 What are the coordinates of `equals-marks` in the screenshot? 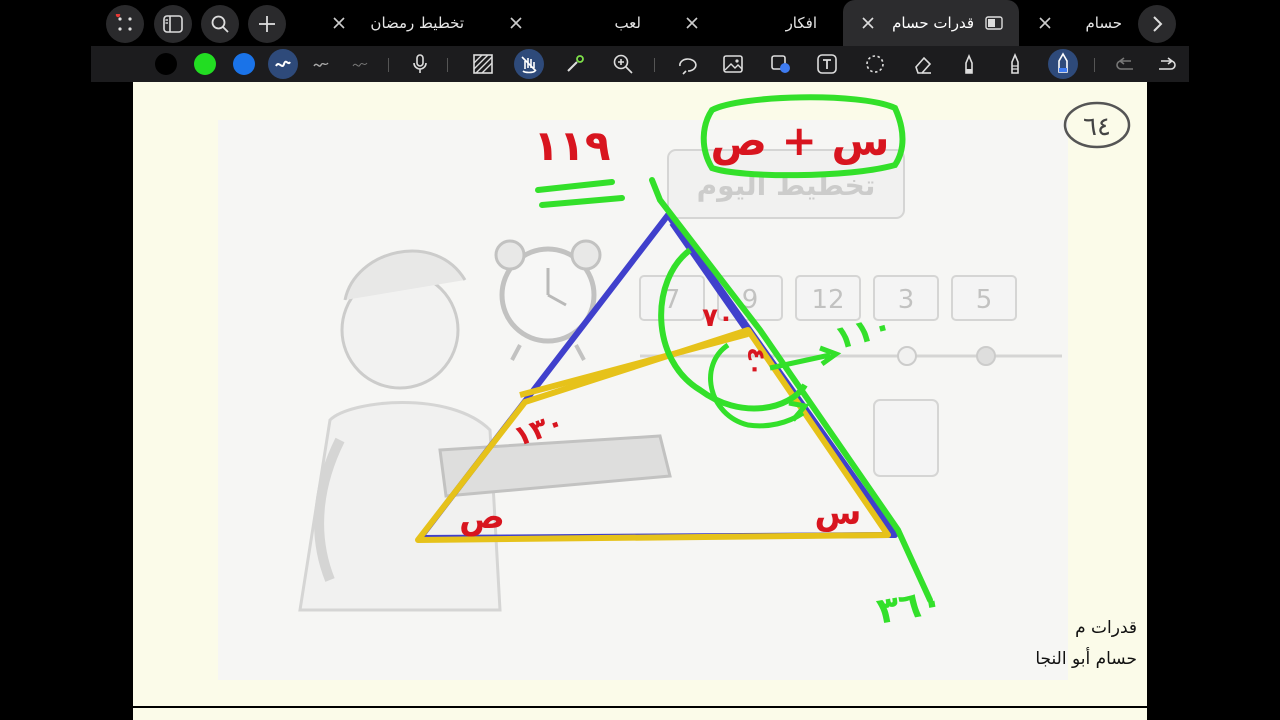 It's located at (580, 193).